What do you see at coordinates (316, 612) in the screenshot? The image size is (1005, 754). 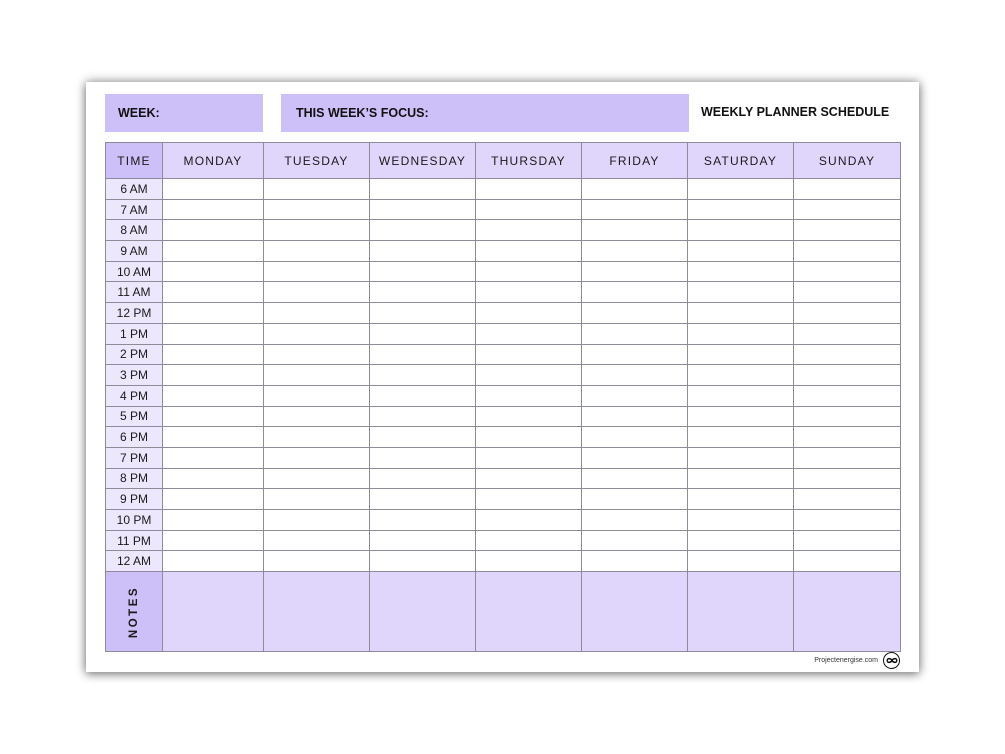 I see `notes-cell-tuesday` at bounding box center [316, 612].